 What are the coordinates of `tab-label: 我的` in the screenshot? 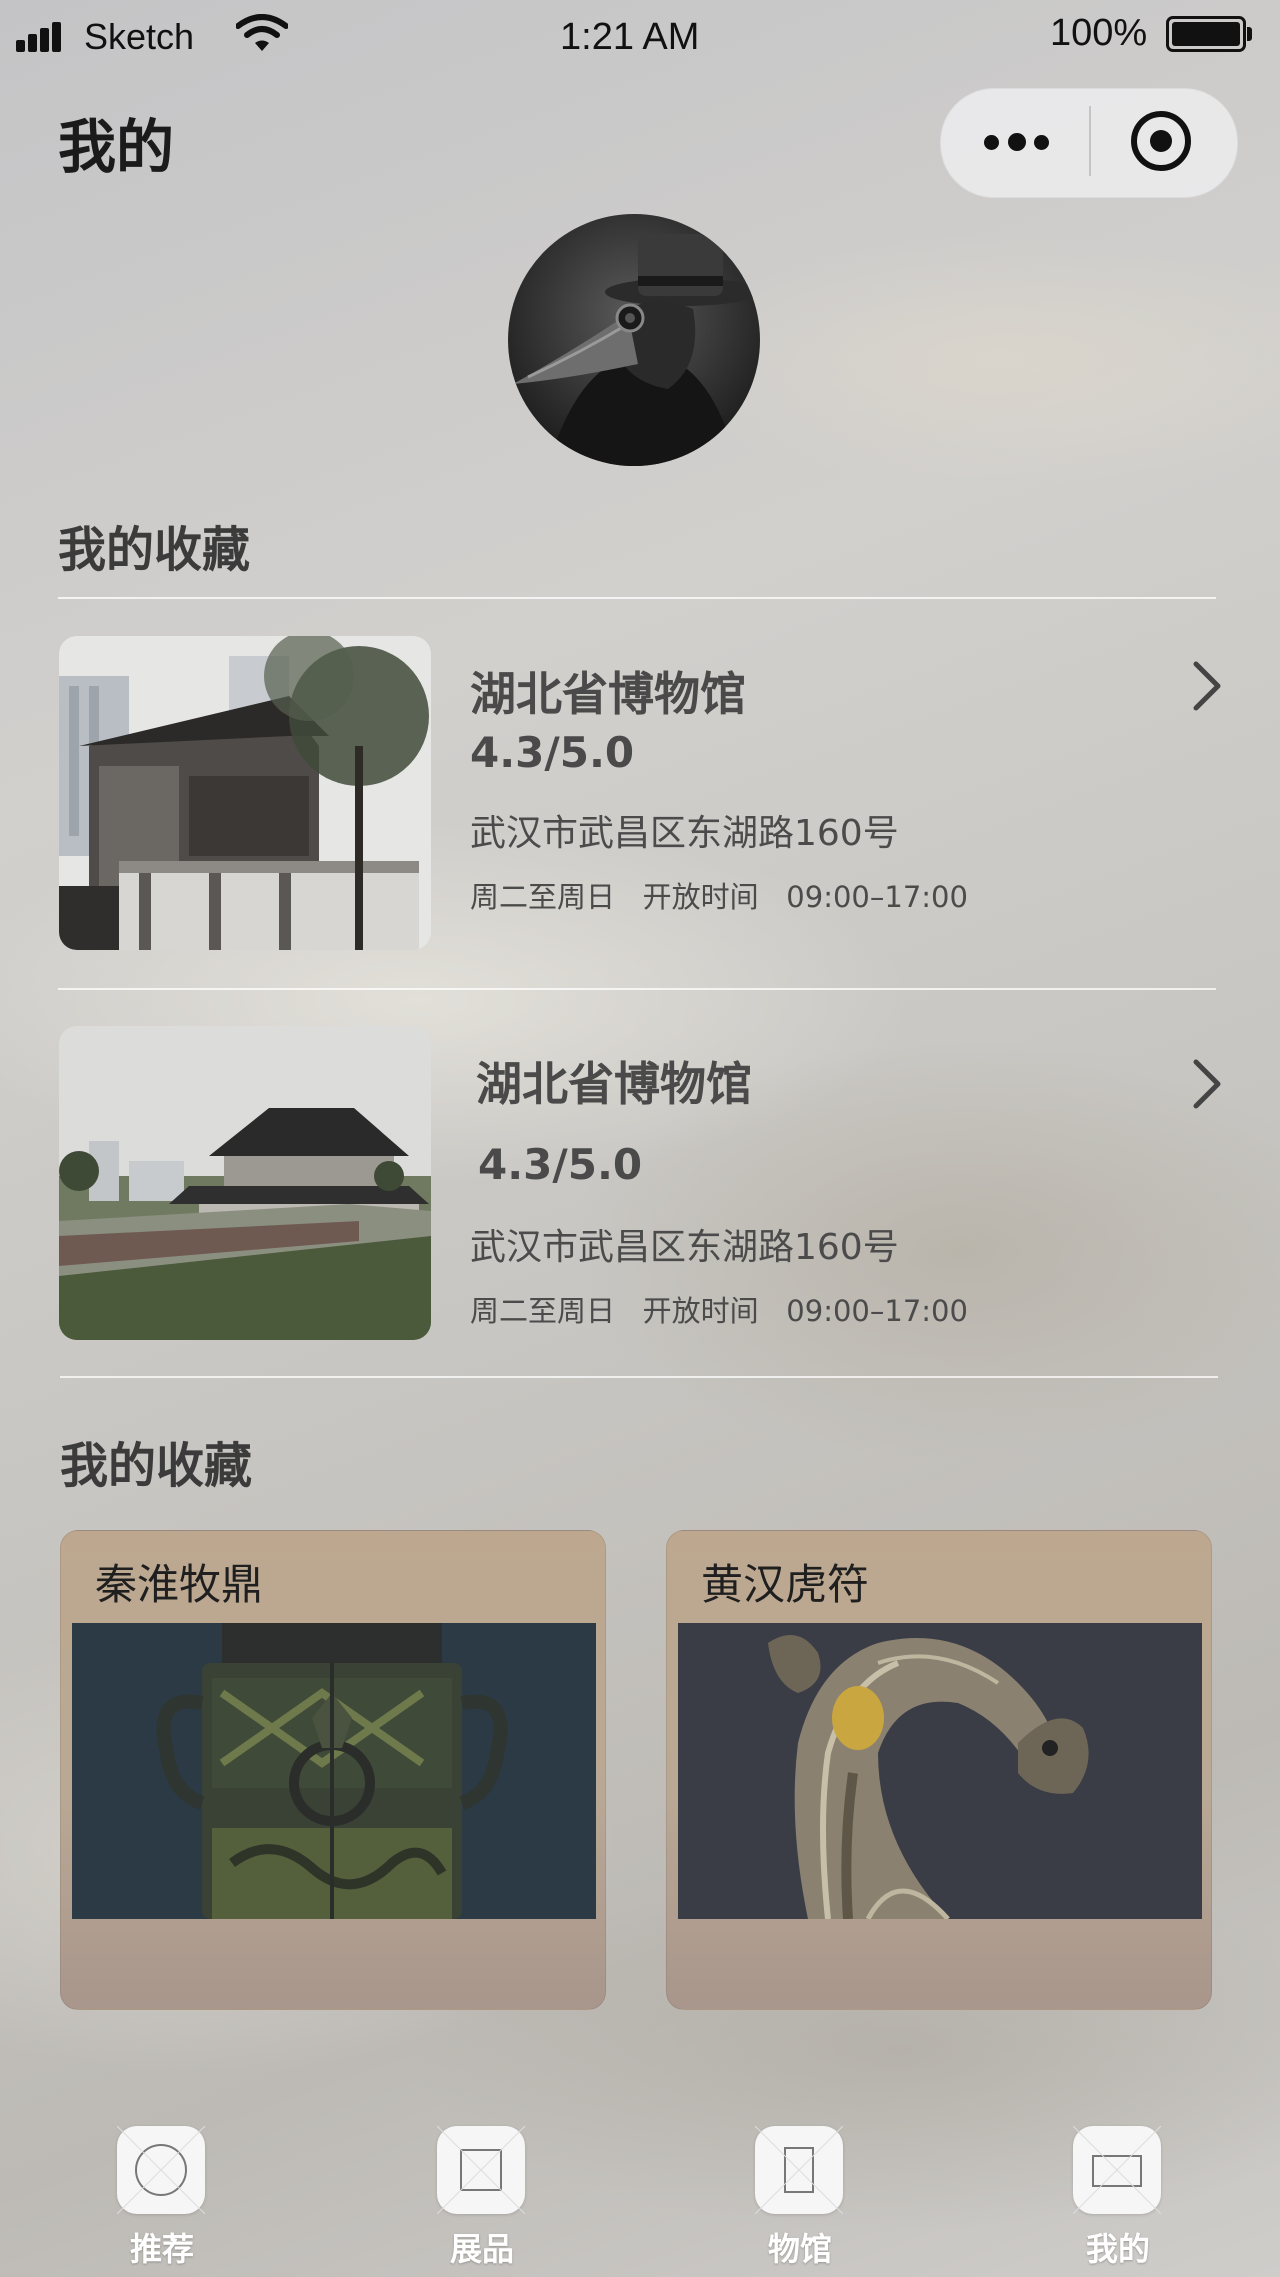 It's located at (1117, 2249).